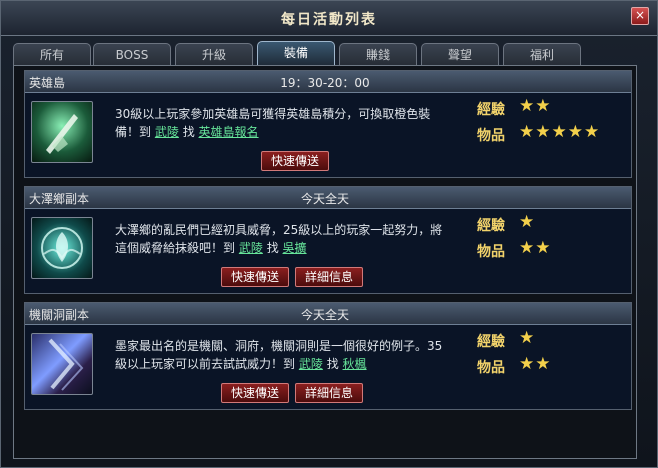  Describe the element at coordinates (636, 262) in the screenshot. I see `scrollbar: ▲ ▼` at that location.